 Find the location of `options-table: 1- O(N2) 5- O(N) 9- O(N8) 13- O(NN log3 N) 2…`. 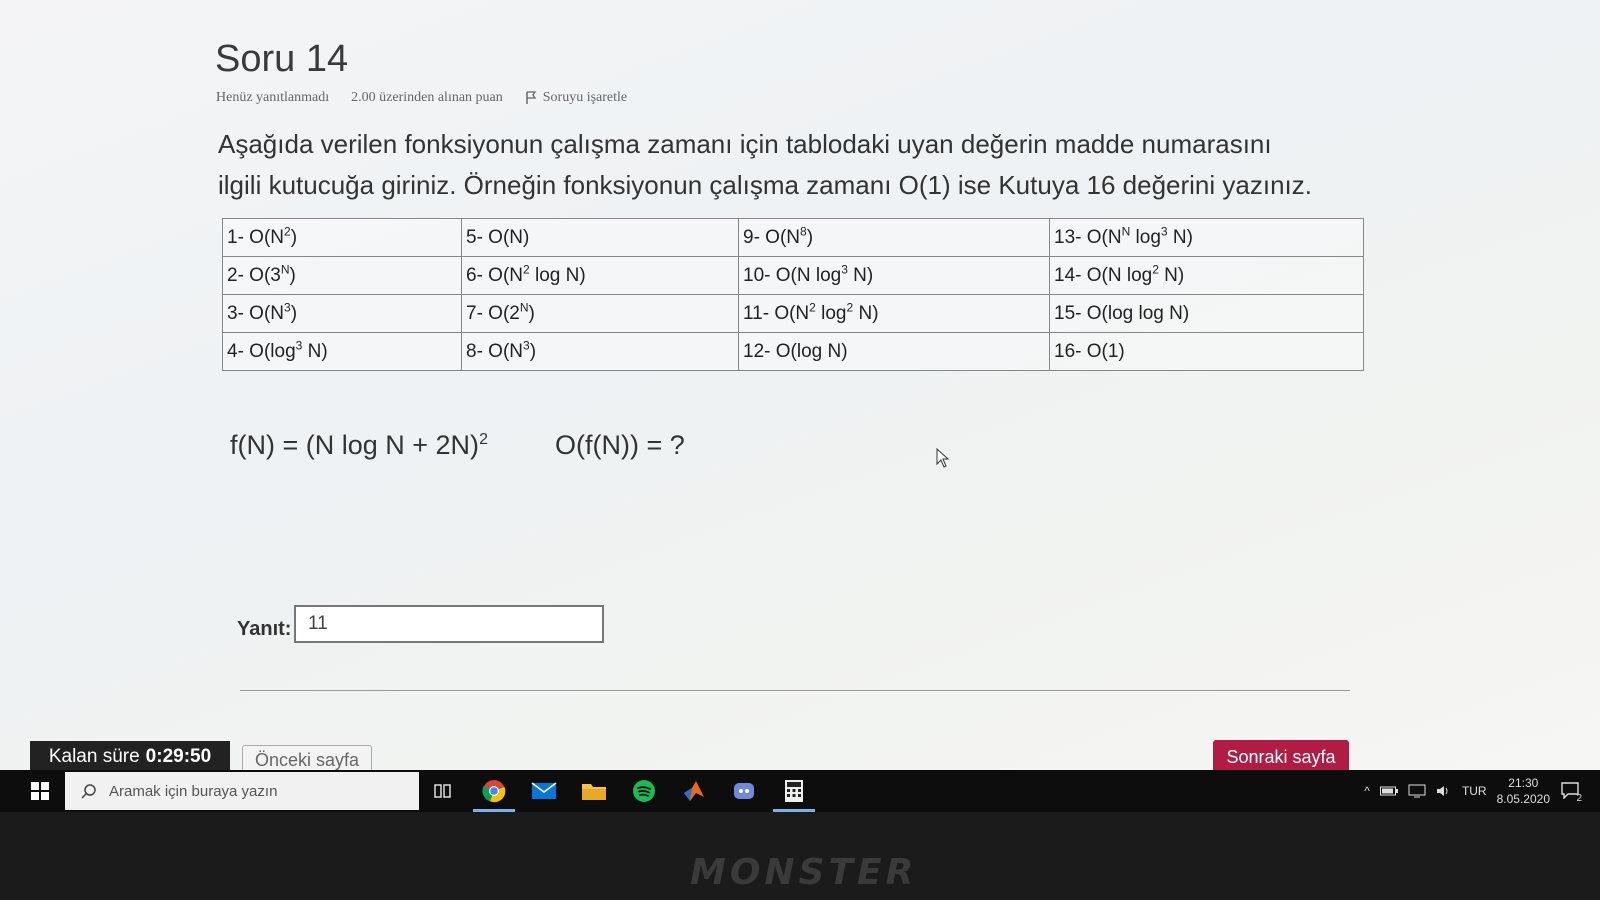

options-table: 1- O(N2) 5- O(N) 9- O(N8) 13- O(NN log3 N) 2… is located at coordinates (793, 294).